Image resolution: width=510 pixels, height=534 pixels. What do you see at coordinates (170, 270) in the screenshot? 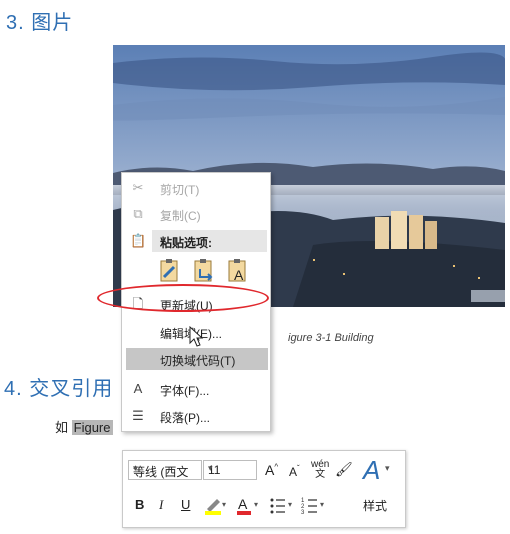
I see `paste-keep-format-icon` at bounding box center [170, 270].